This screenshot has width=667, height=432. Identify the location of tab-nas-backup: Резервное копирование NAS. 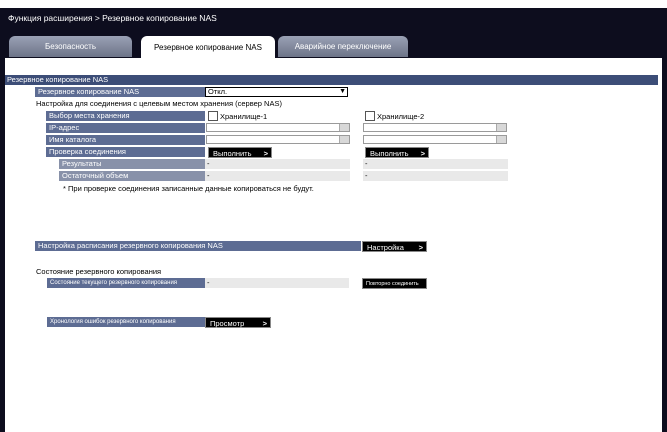
(208, 47).